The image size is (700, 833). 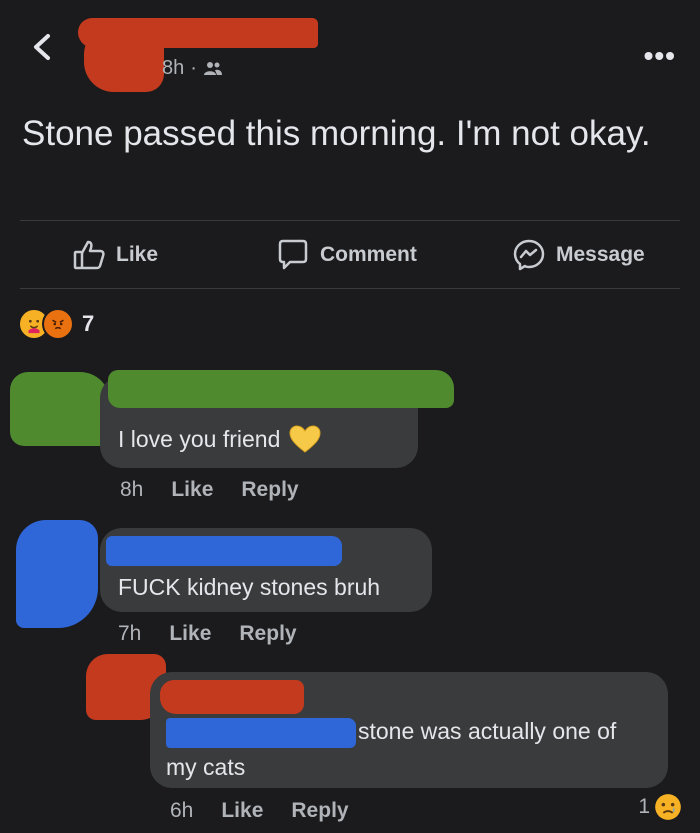 I want to click on chevron-left-icon, so click(x=42, y=47).